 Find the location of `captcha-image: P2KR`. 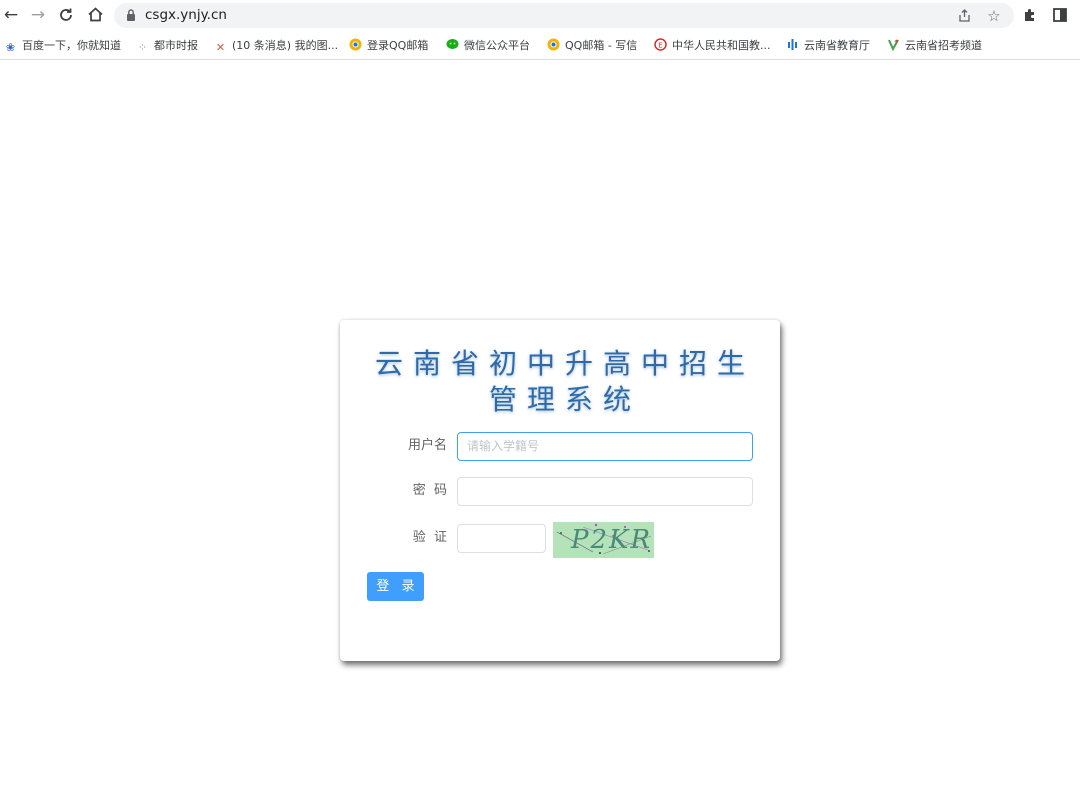

captcha-image: P2KR is located at coordinates (603, 540).